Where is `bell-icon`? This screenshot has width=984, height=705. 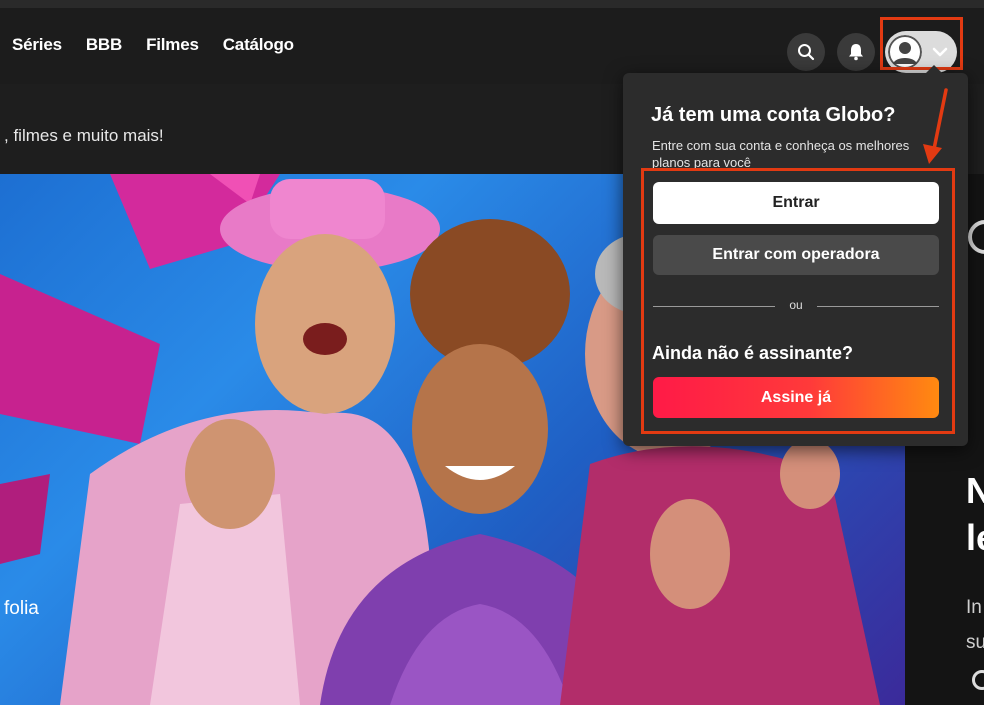
bell-icon is located at coordinates (856, 52).